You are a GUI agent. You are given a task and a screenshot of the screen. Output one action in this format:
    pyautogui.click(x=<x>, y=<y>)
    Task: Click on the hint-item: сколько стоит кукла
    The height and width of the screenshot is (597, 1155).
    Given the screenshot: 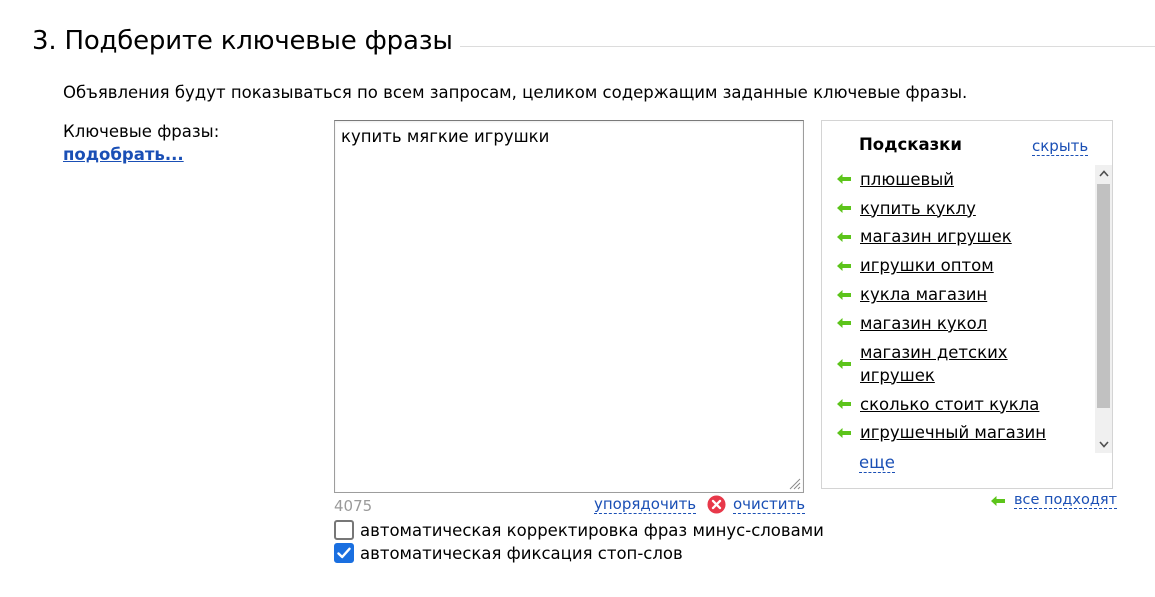 What is the action you would take?
    pyautogui.click(x=964, y=404)
    